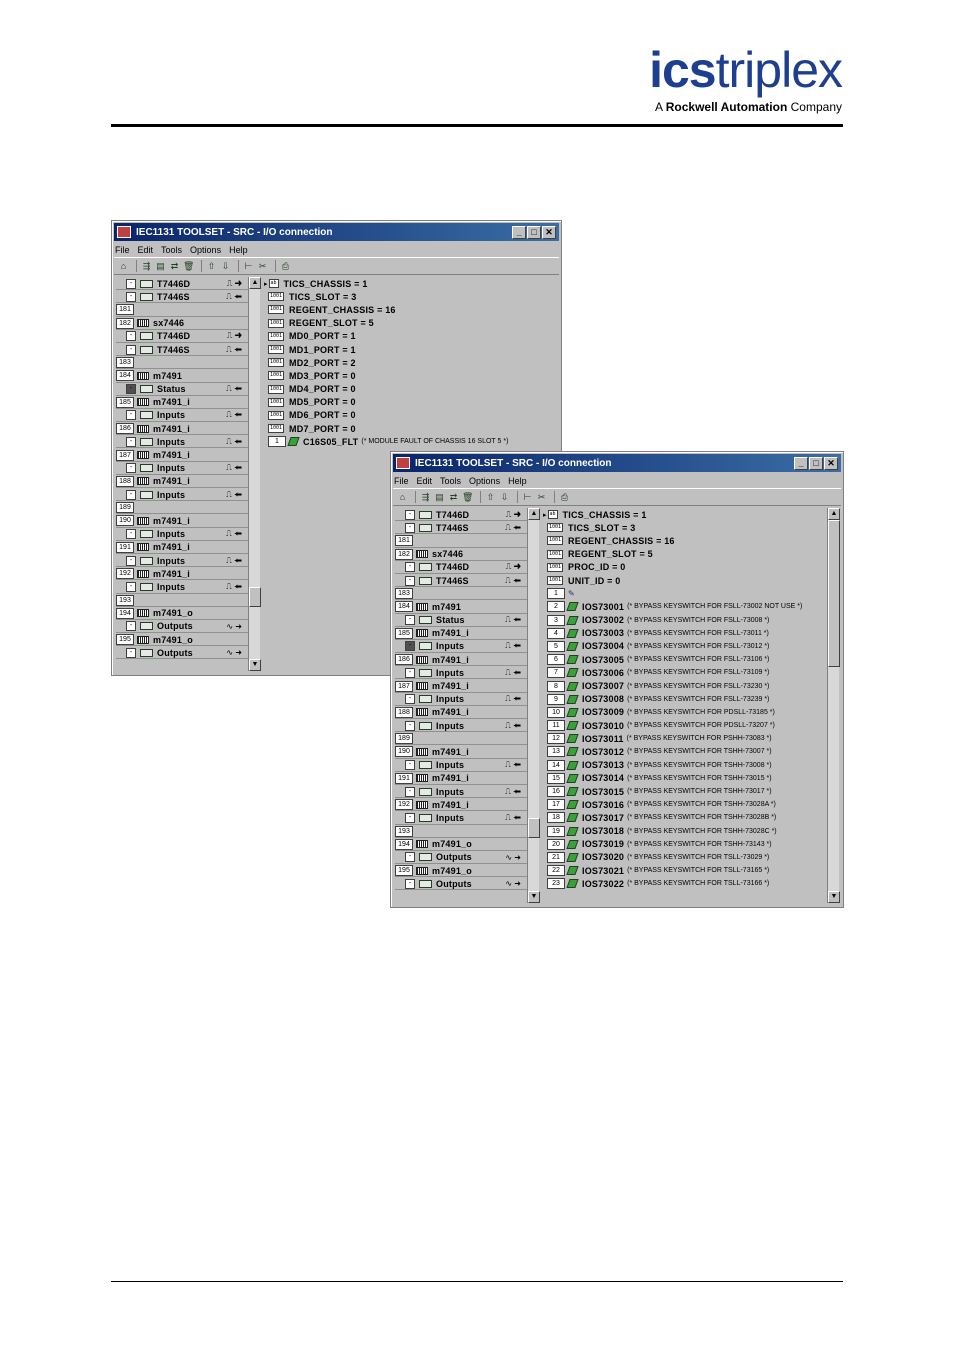  Describe the element at coordinates (409, 428) in the screenshot. I see `param-row: 1001 MD7_PORT = 0` at that location.